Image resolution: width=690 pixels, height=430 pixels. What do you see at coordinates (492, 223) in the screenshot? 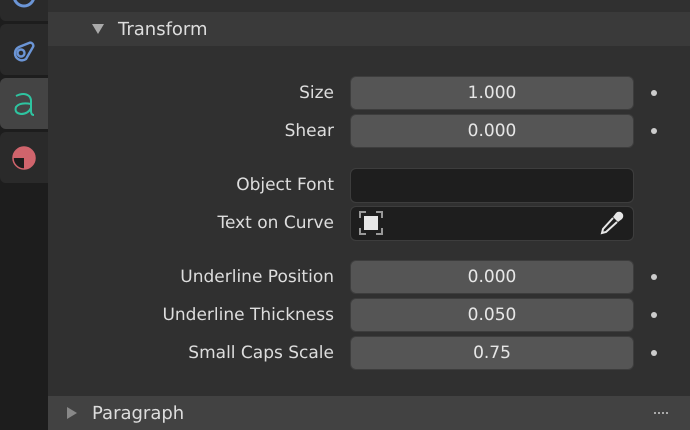
I see `object-field` at bounding box center [492, 223].